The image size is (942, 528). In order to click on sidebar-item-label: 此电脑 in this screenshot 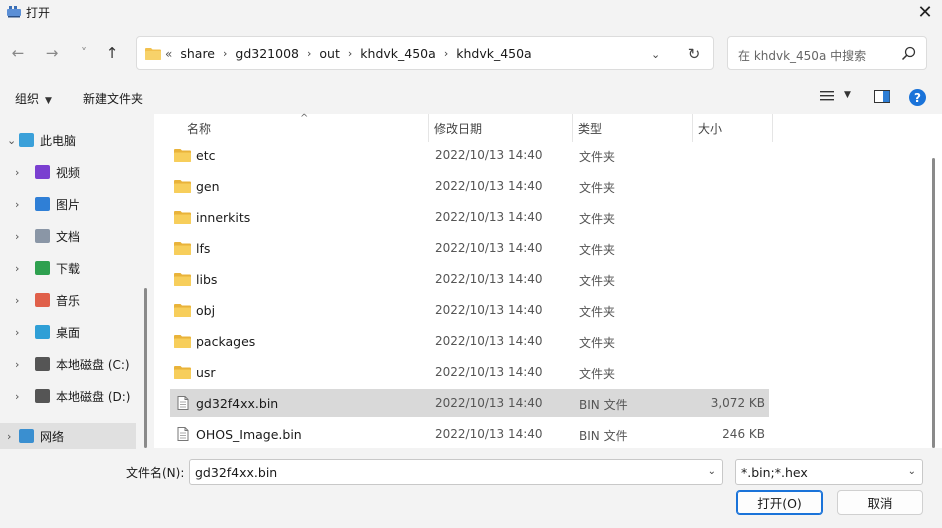, I will do `click(58, 140)`.